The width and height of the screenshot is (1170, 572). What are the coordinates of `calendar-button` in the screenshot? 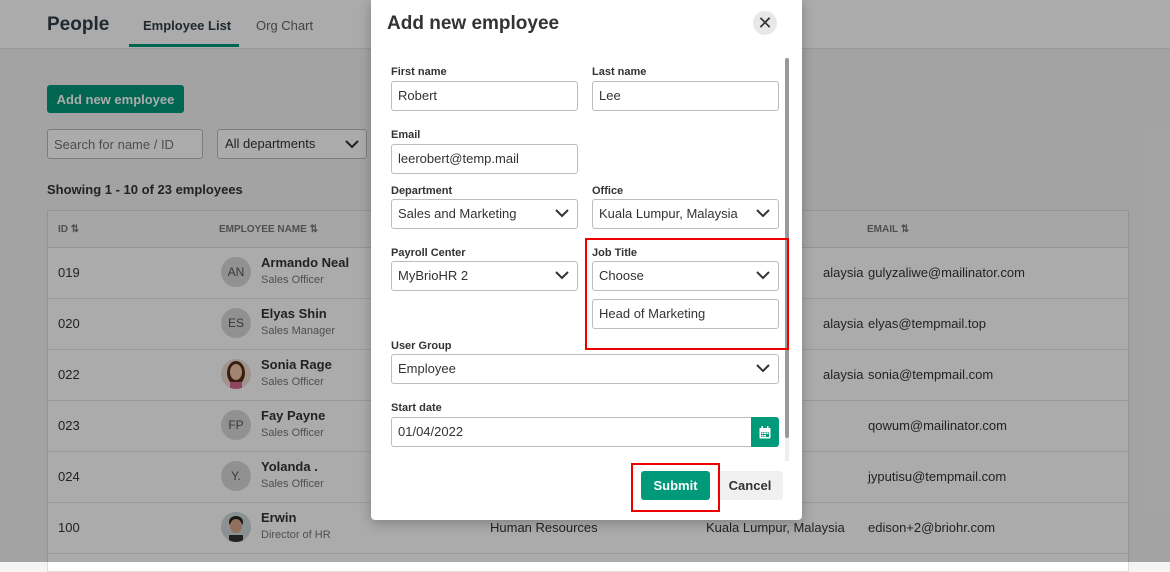 It's located at (765, 432).